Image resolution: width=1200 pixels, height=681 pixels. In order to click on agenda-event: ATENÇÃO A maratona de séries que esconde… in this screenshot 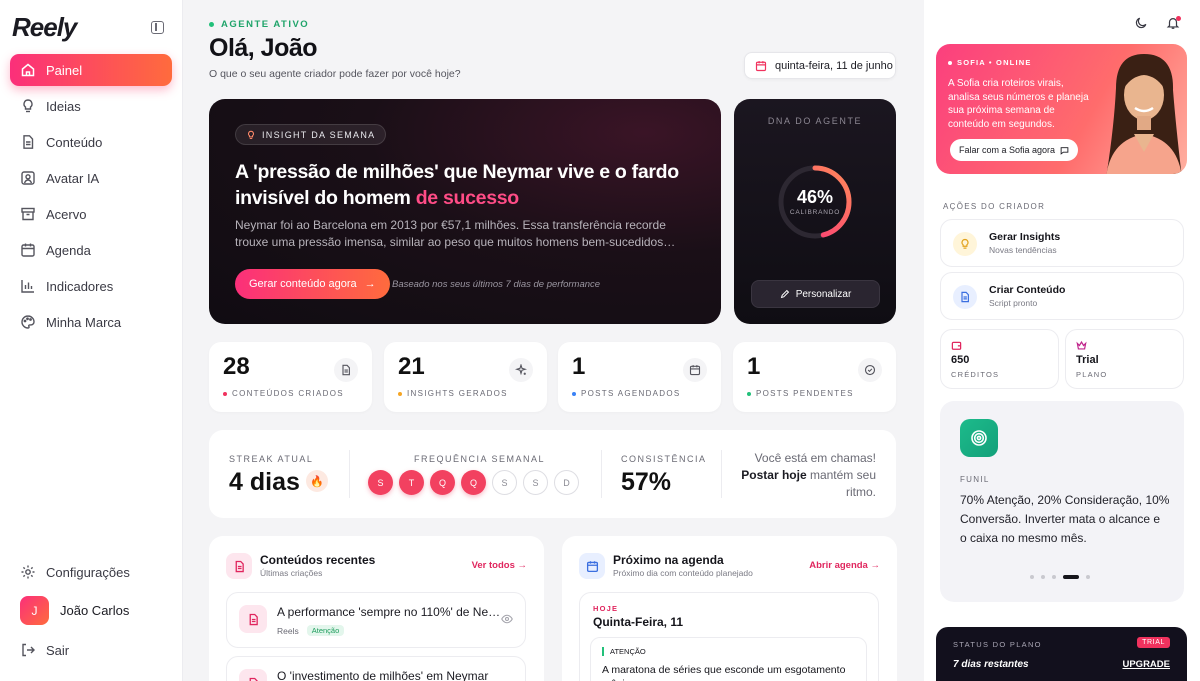, I will do `click(728, 659)`.